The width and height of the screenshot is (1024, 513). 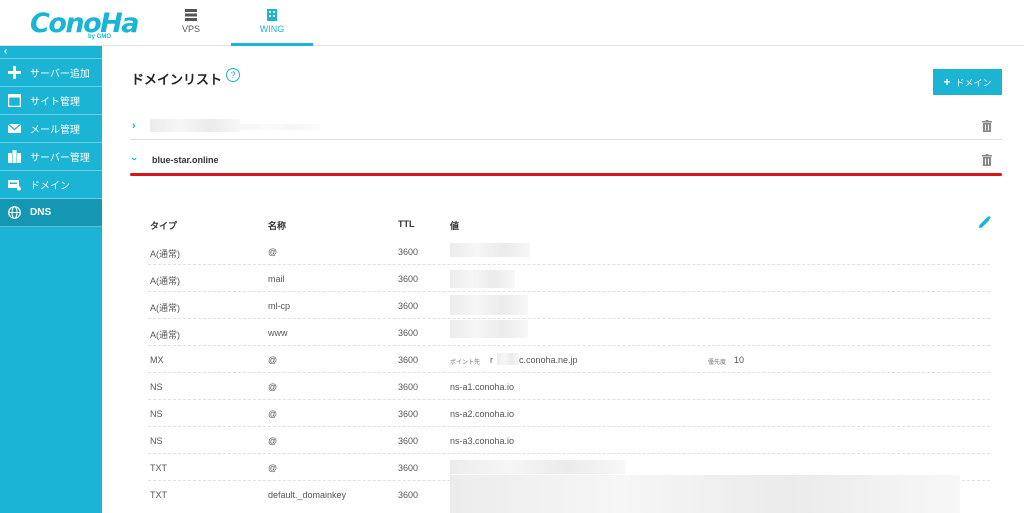 What do you see at coordinates (569, 332) in the screenshot?
I see `table-row: A(通常) www 3600` at bounding box center [569, 332].